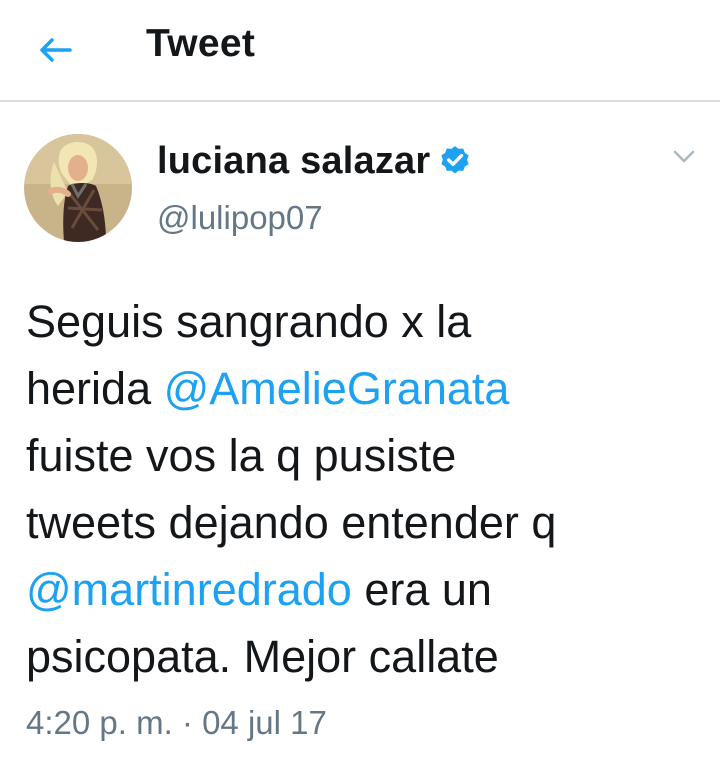 The width and height of the screenshot is (720, 776). What do you see at coordinates (241, 455) in the screenshot?
I see `tweet-text-segment: fuiste vos la q pusiste` at bounding box center [241, 455].